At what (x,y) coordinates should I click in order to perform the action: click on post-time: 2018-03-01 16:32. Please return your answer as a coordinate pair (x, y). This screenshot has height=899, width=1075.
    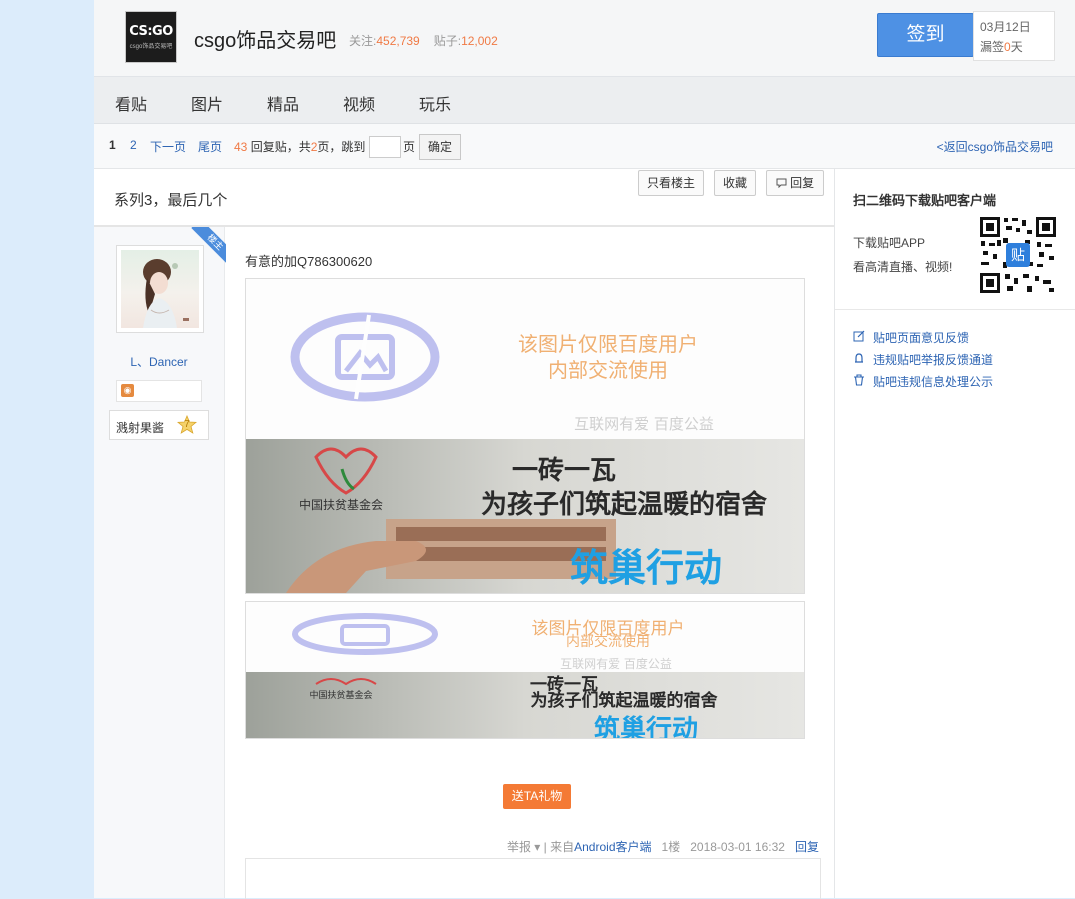
    Looking at the image, I should click on (737, 847).